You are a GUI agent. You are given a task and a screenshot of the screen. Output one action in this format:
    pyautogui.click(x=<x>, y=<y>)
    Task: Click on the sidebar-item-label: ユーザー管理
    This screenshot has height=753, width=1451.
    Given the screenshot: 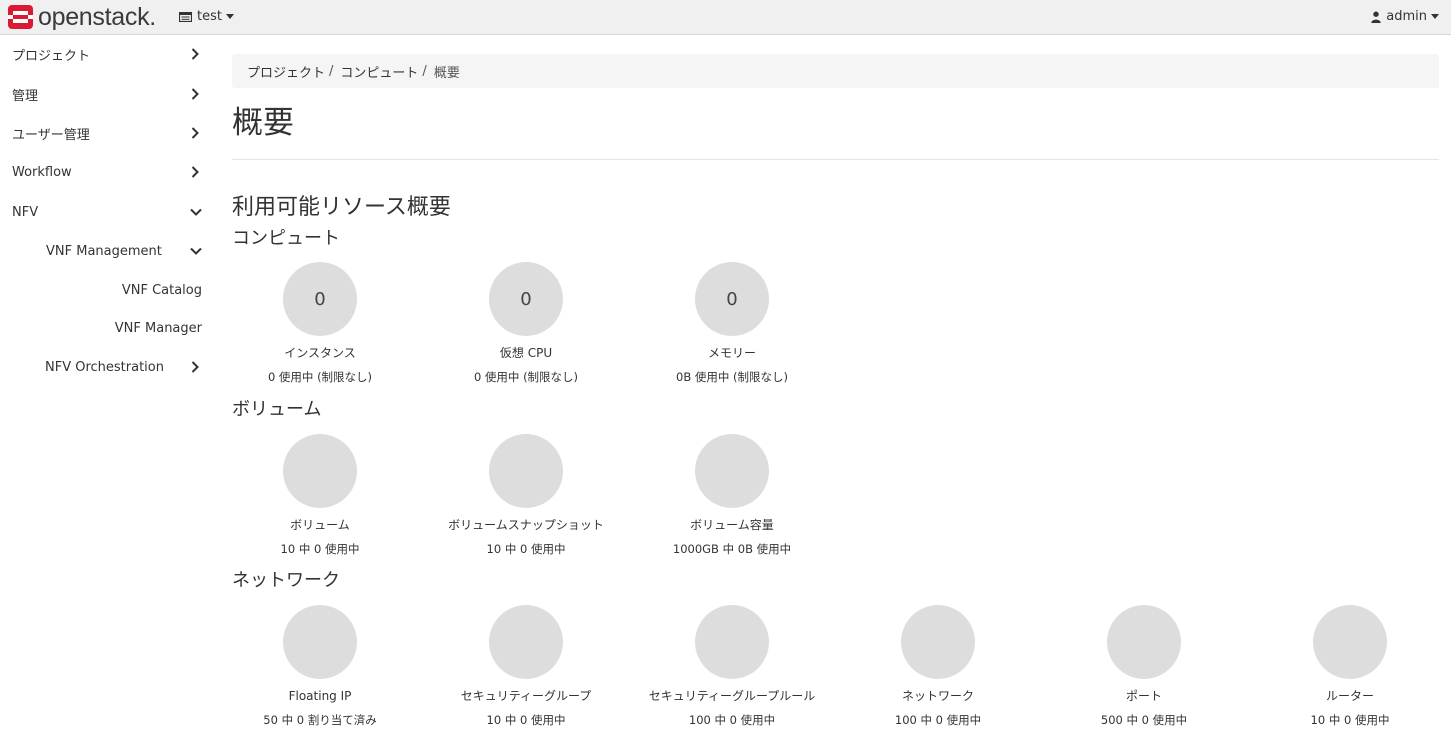 What is the action you would take?
    pyautogui.click(x=51, y=135)
    